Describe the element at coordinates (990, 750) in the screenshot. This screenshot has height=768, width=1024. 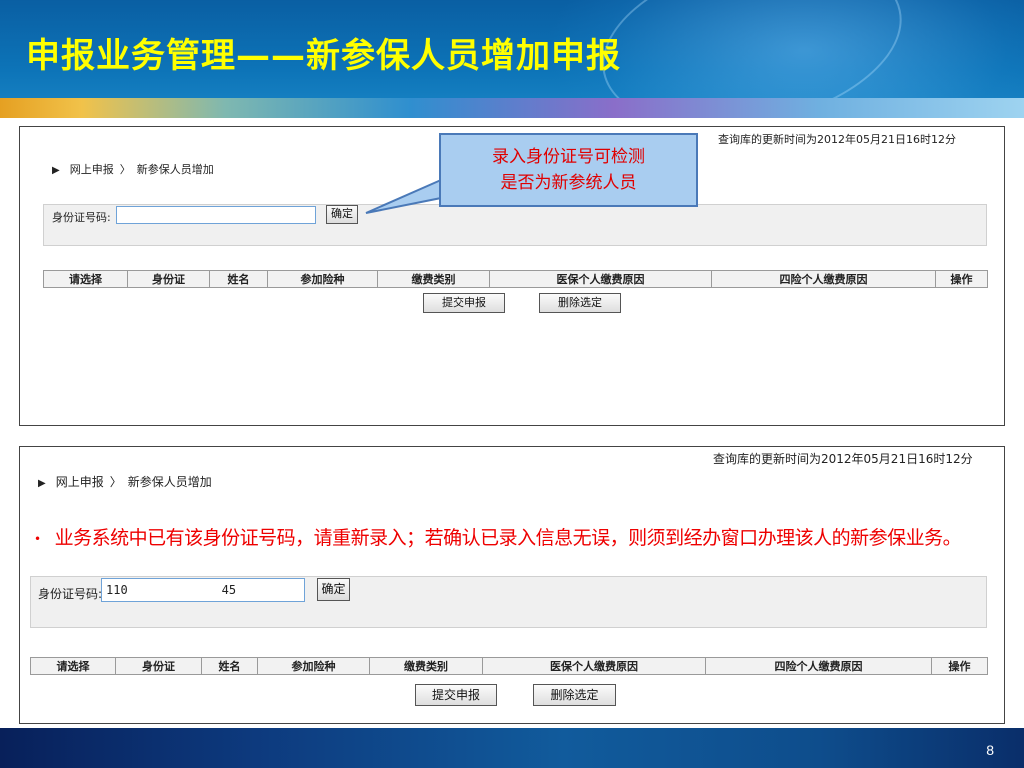
I see `page-number: 8` at that location.